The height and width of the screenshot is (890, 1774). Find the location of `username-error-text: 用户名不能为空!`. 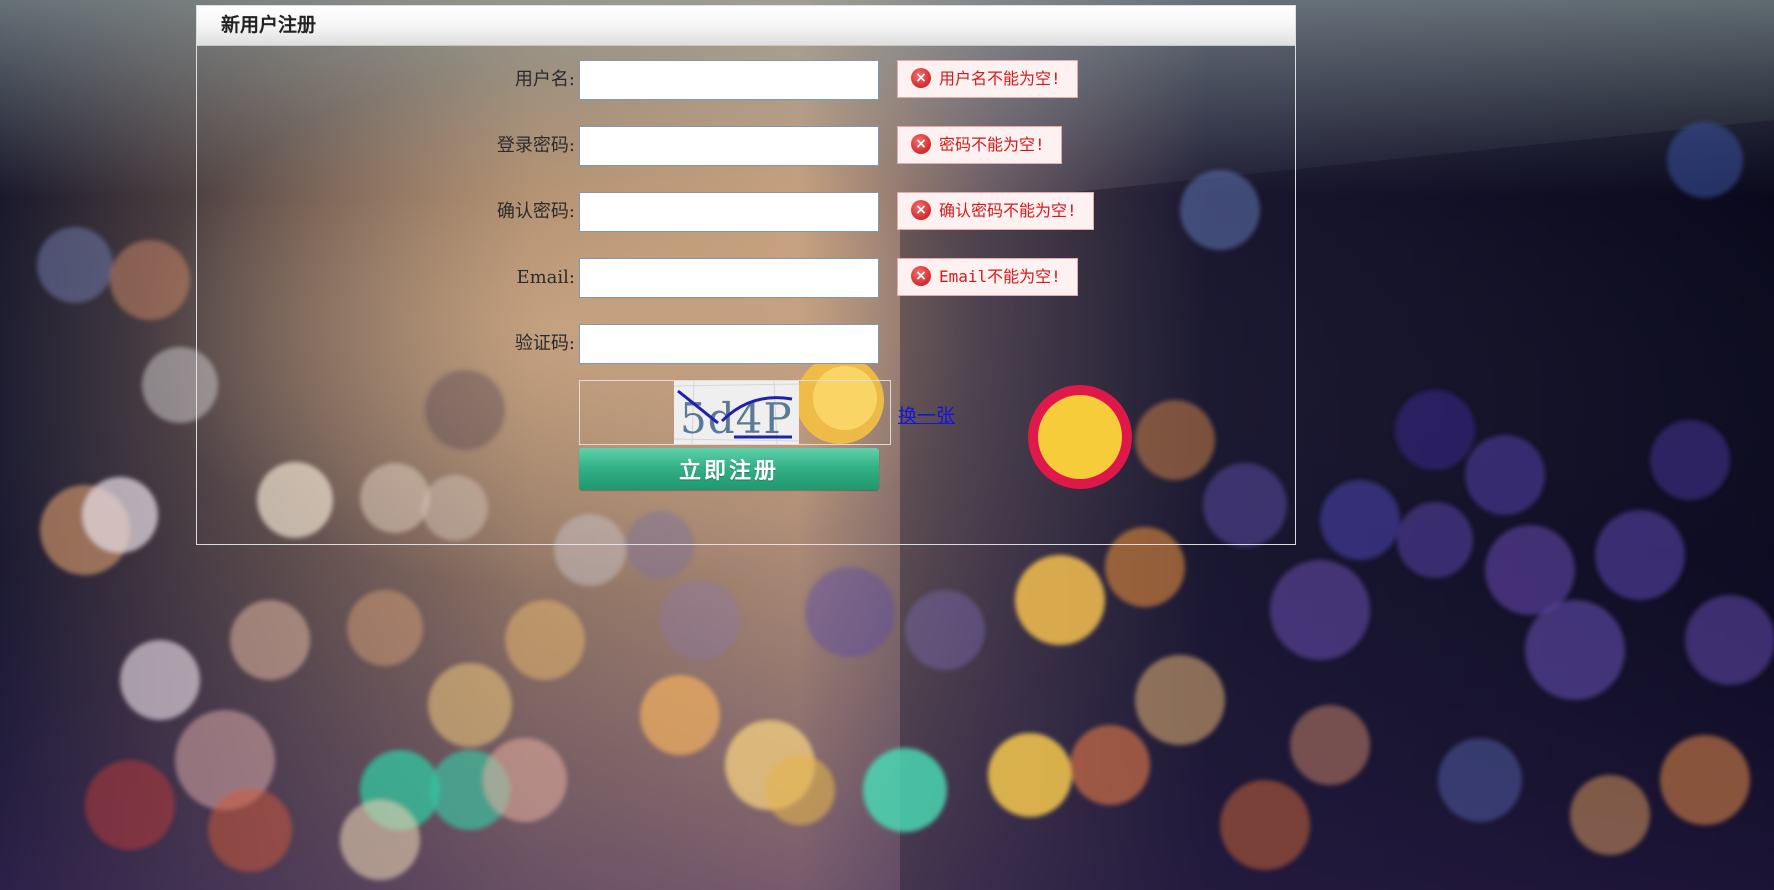

username-error-text: 用户名不能为空! is located at coordinates (1000, 78).